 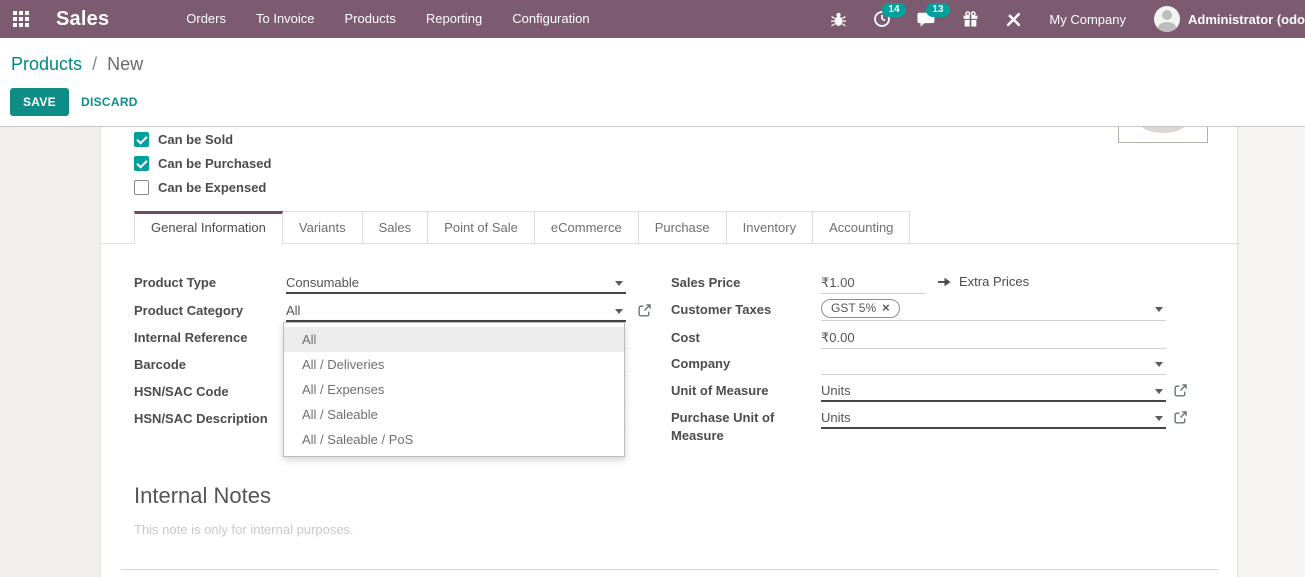 What do you see at coordinates (838, 337) in the screenshot?
I see `cost-value: ₹0.00` at bounding box center [838, 337].